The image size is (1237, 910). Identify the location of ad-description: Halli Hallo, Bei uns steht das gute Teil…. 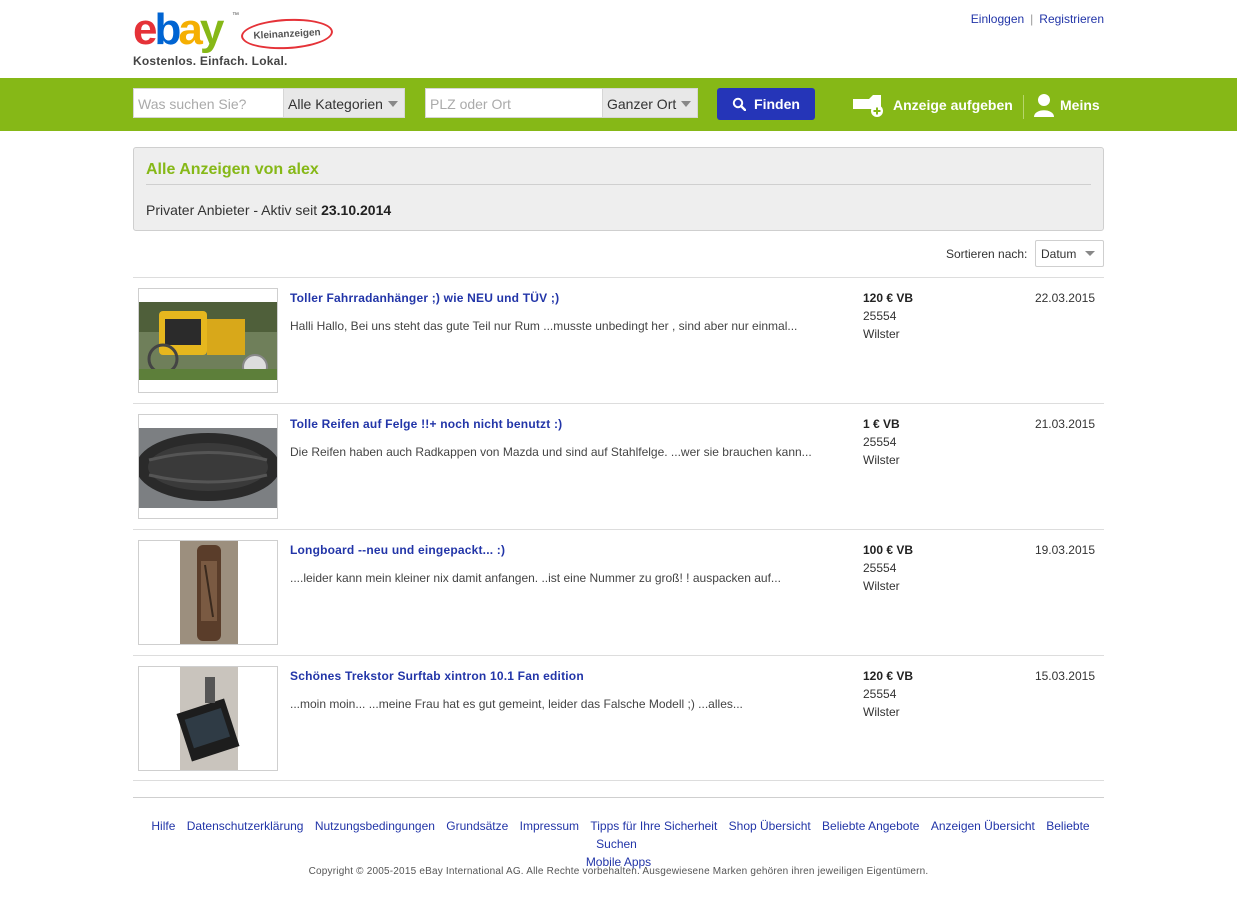
(544, 326).